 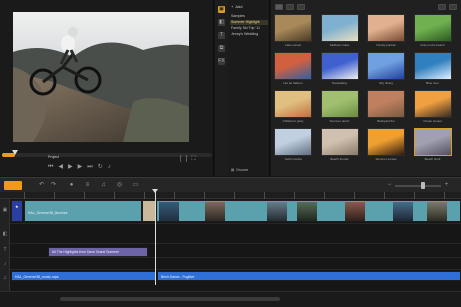 I want to click on scrollbar-thumb, so click(x=170, y=299).